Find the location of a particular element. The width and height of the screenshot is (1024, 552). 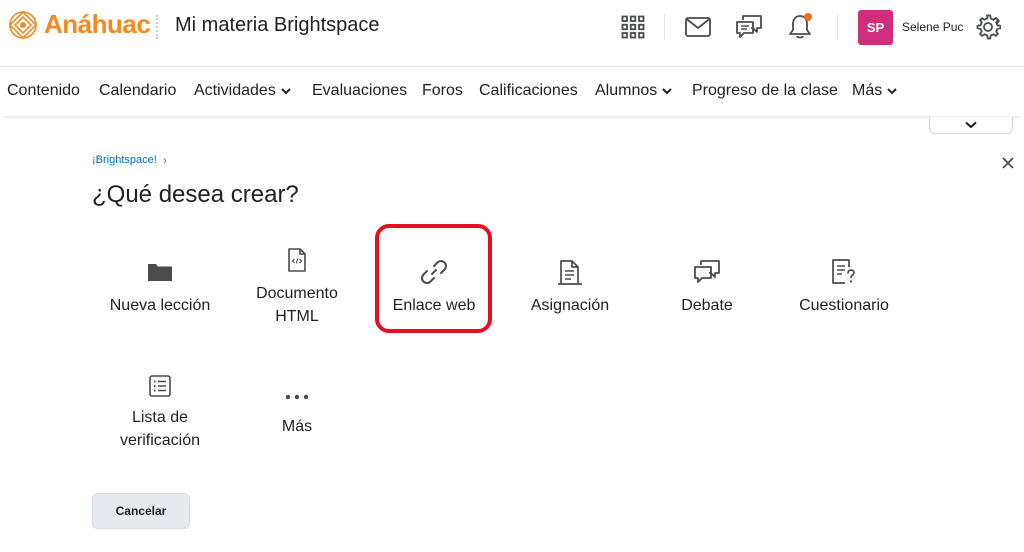

option-documento-html: Documento HTML is located at coordinates (297, 287).